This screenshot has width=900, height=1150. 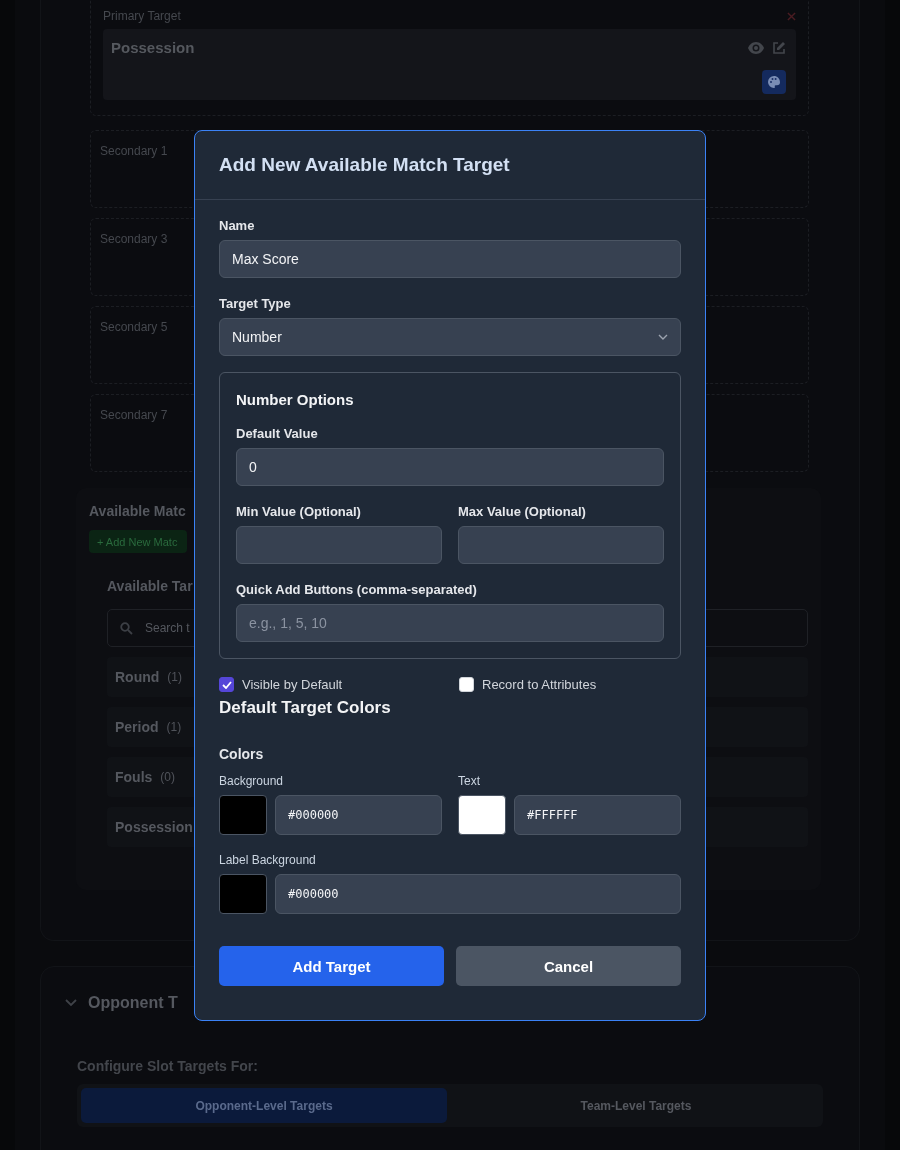 I want to click on slot-label: Secondary 1, so click(x=134, y=151).